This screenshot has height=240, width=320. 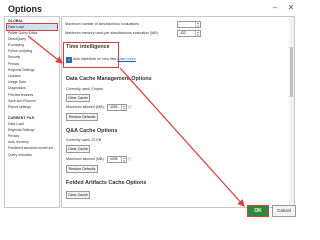 What do you see at coordinates (82, 169) in the screenshot?
I see `qa-cache-restore-button: Restore Defaults` at bounding box center [82, 169].